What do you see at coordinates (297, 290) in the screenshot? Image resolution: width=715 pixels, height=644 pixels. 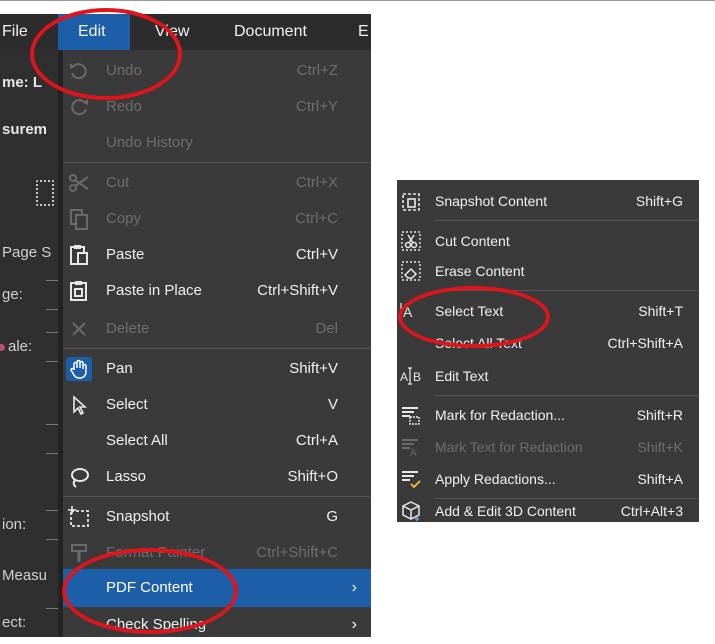 I see `paste-in-place-shortcut: Ctrl+Shift+V` at bounding box center [297, 290].